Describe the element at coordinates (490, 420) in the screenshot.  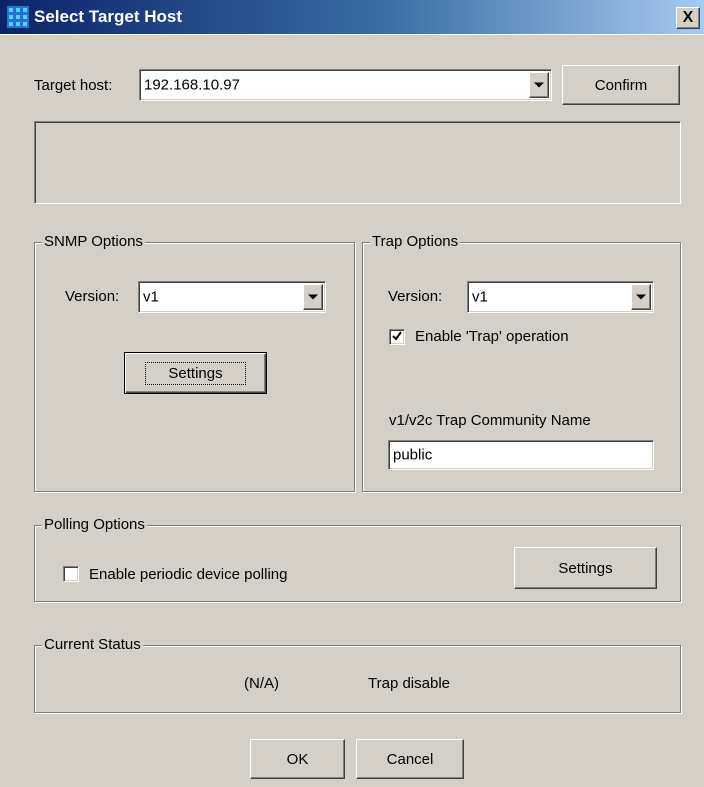
I see `trap-community-label: v1/v2c Trap Community Name` at that location.